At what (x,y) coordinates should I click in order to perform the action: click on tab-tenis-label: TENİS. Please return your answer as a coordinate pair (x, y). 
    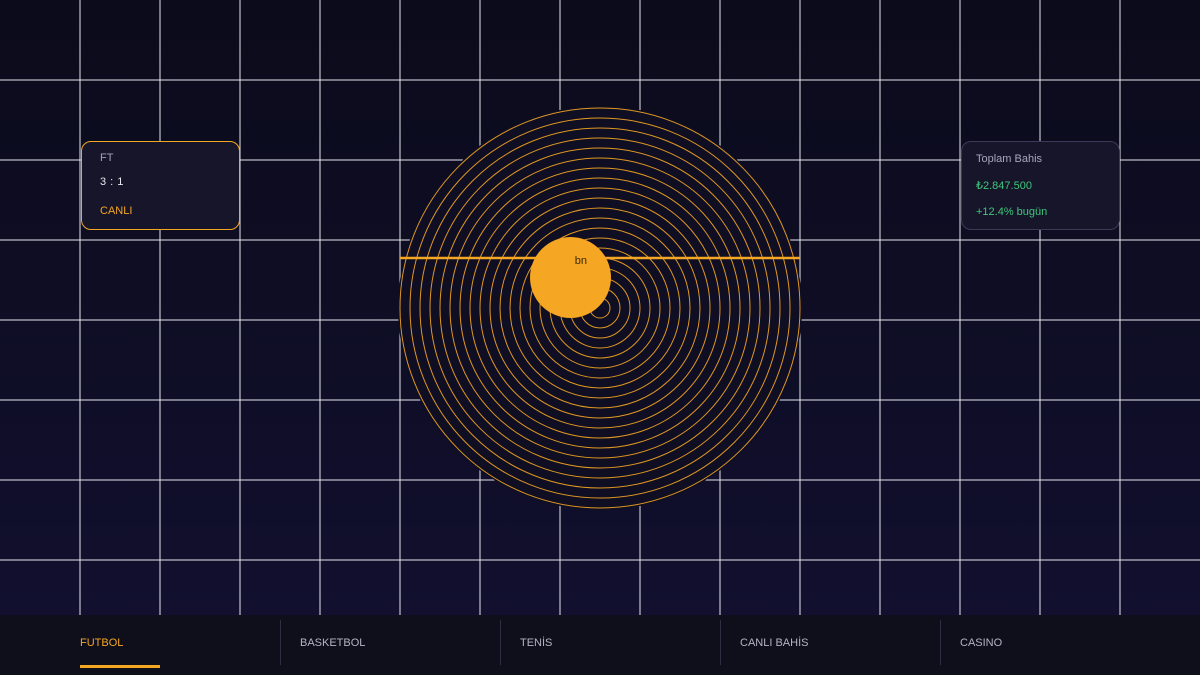
    Looking at the image, I should click on (536, 643).